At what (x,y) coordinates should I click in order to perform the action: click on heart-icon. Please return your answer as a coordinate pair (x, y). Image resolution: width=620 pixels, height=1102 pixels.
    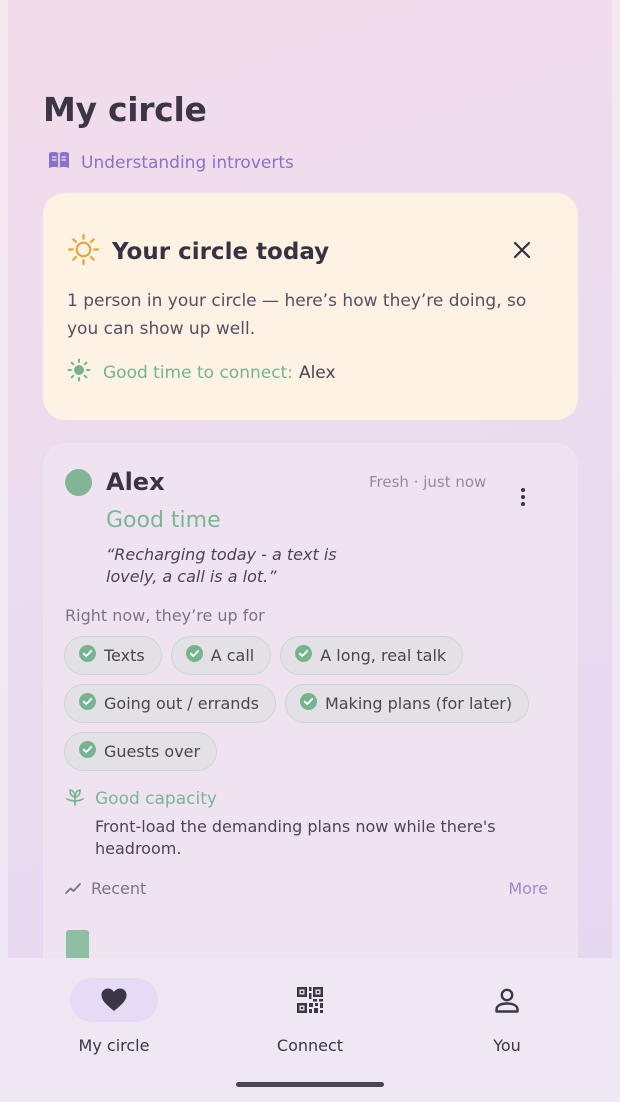
    Looking at the image, I should click on (114, 999).